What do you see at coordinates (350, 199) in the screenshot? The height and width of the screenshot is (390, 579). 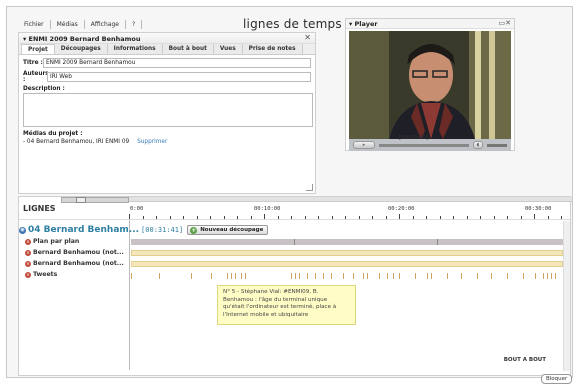 I see `ruler-scroll-strip` at bounding box center [350, 199].